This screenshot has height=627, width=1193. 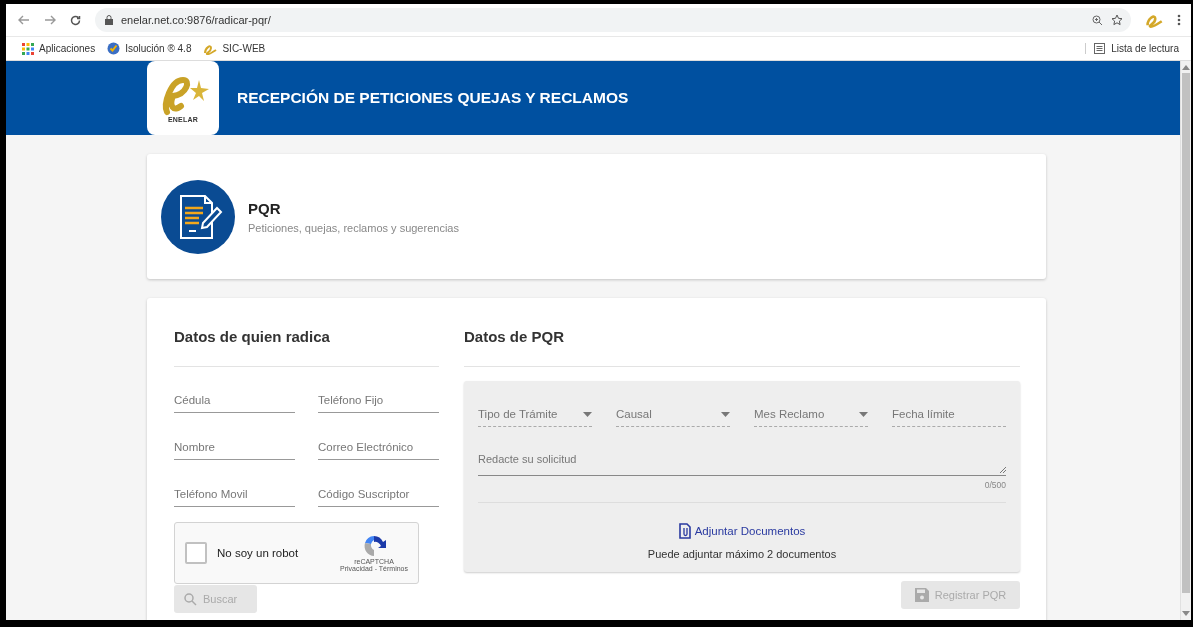 What do you see at coordinates (1154, 20) in the screenshot?
I see `extension-icon` at bounding box center [1154, 20].